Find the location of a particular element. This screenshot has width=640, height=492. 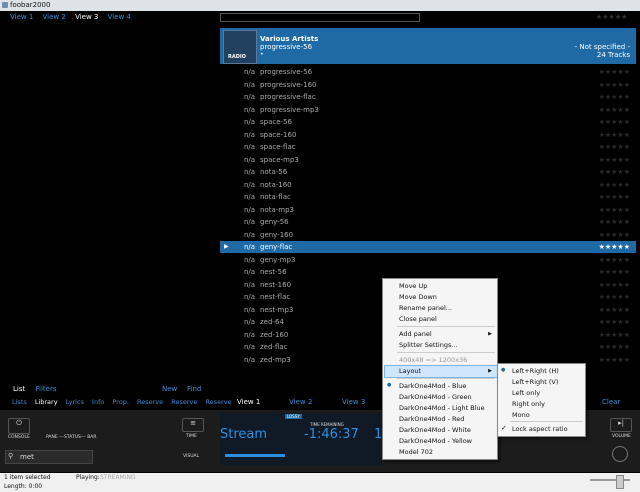

track-row: n/a space-160 ★★★★★ is located at coordinates (428, 135).